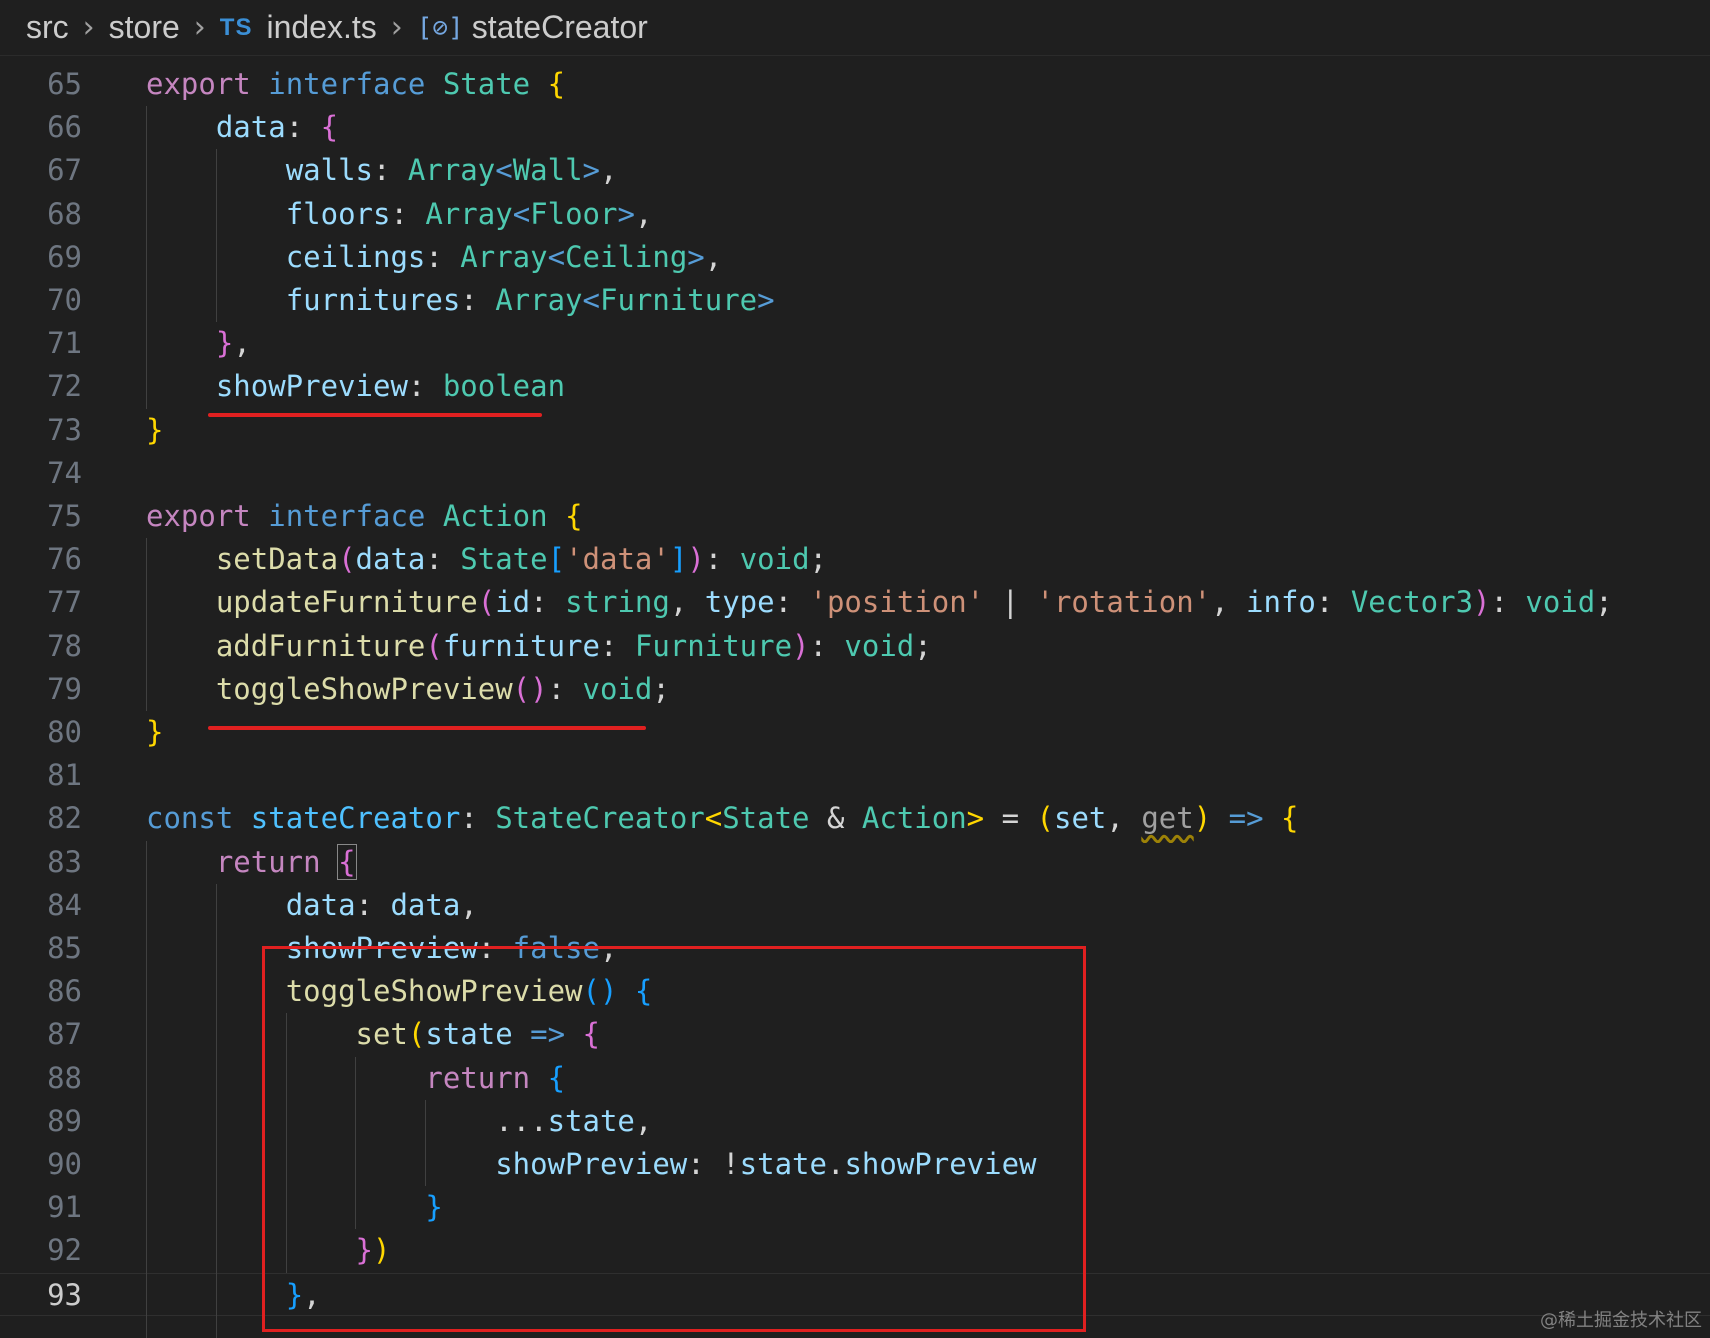 This screenshot has width=1710, height=1338. Describe the element at coordinates (64, 775) in the screenshot. I see `line-number: 81` at that location.